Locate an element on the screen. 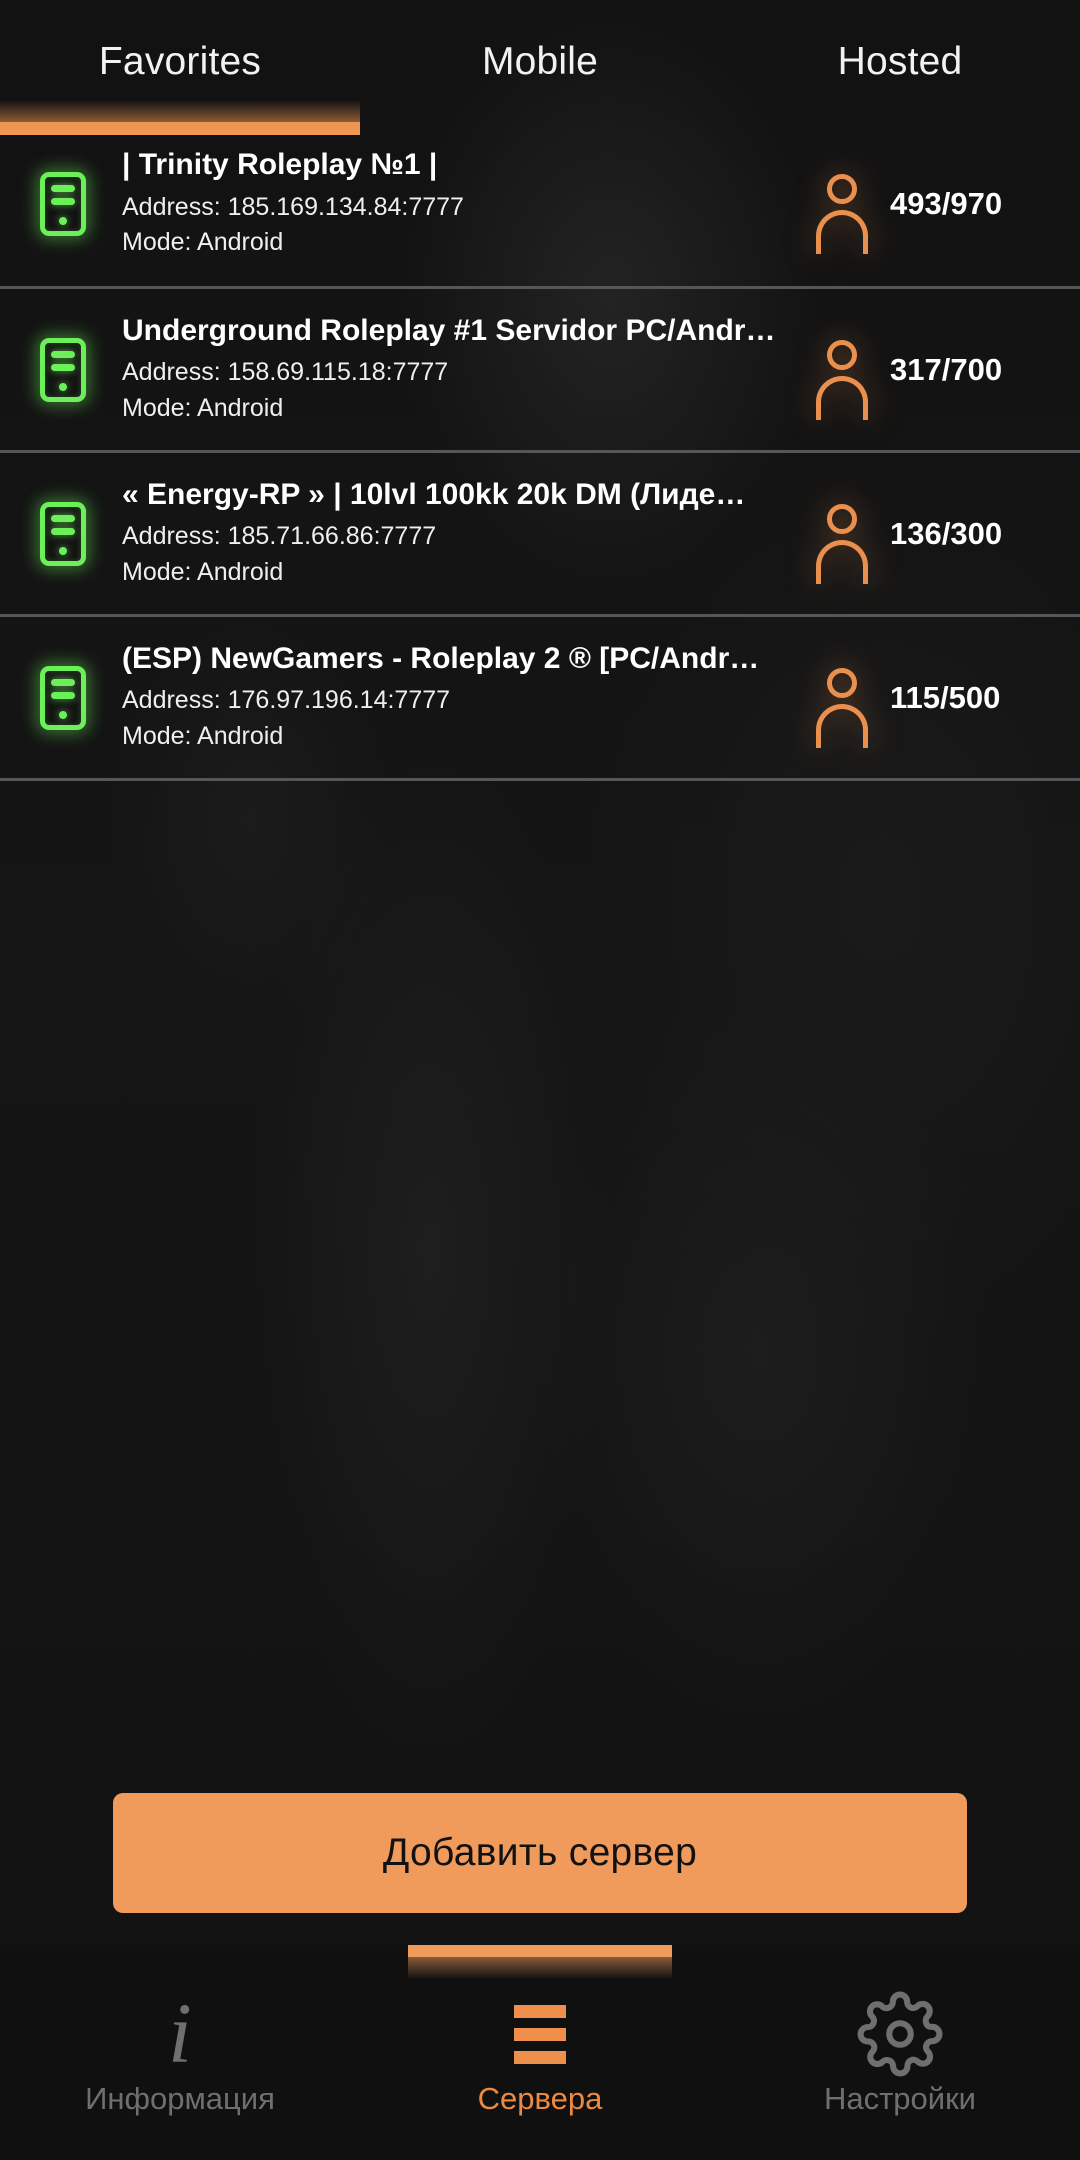 The width and height of the screenshot is (1080, 2160). bottom-navigation-bar: i Информация Сервера Настройки is located at coordinates (540, 2052).